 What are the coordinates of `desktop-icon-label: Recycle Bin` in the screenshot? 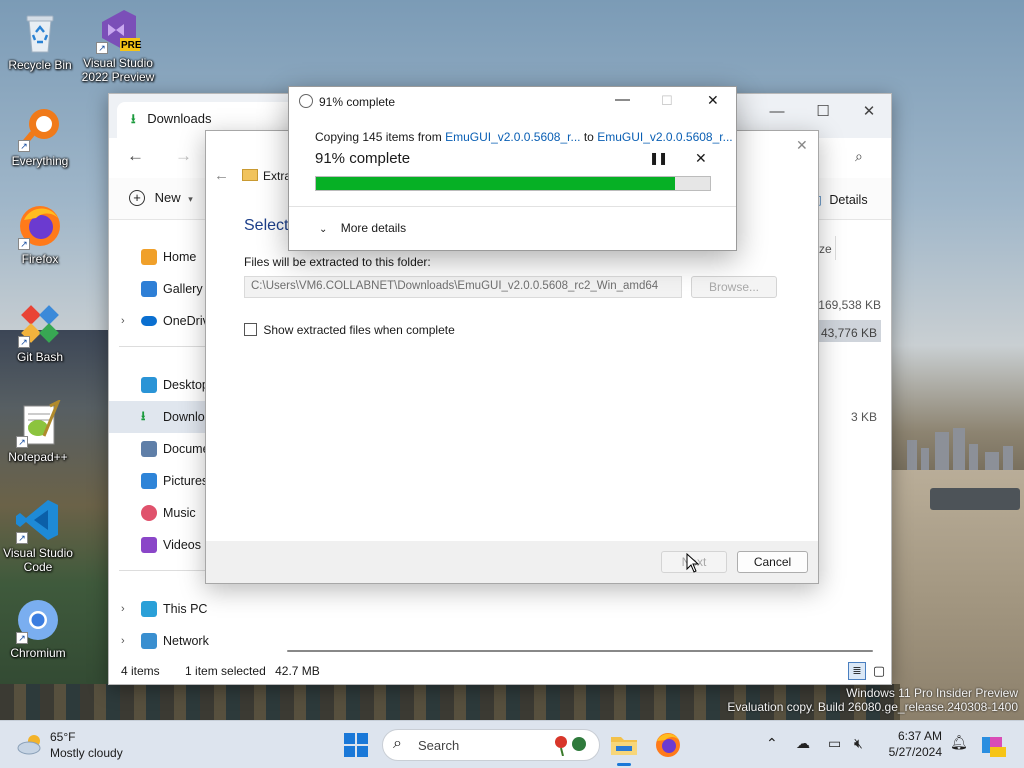 It's located at (40, 65).